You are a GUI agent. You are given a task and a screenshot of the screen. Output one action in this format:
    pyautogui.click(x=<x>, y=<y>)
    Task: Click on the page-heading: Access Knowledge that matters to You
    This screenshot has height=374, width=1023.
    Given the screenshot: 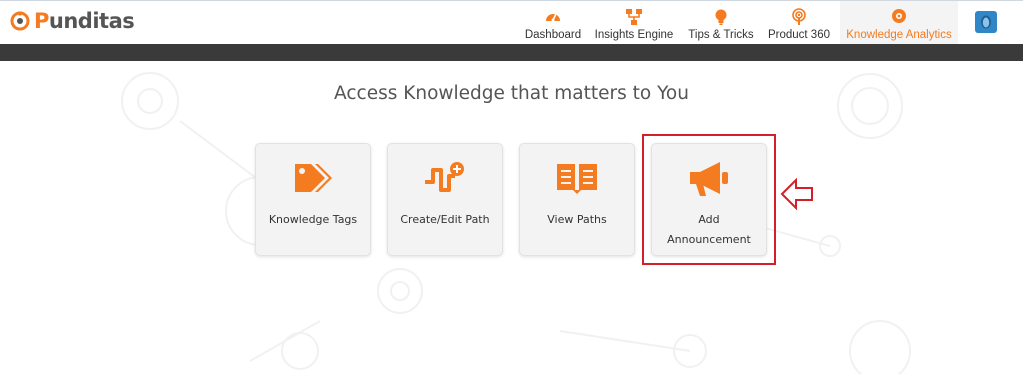 What is the action you would take?
    pyautogui.click(x=511, y=93)
    